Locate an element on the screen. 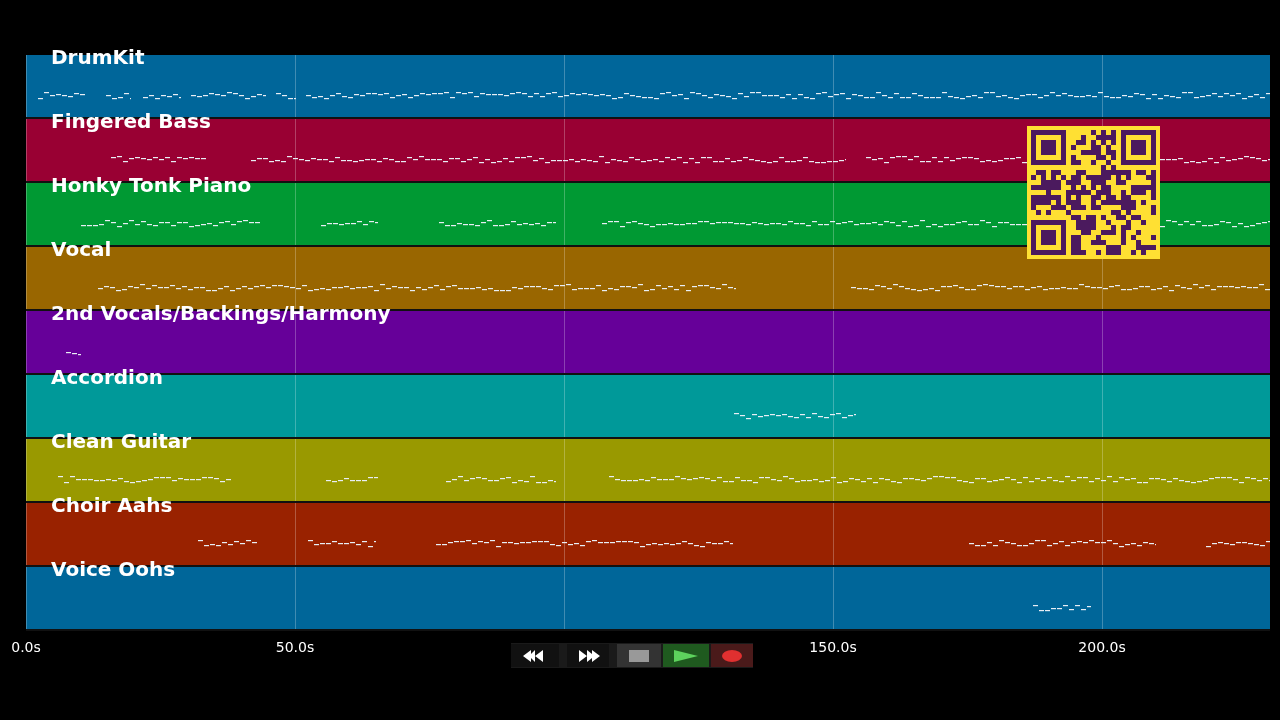  fast-forward-button is located at coordinates (588, 655).